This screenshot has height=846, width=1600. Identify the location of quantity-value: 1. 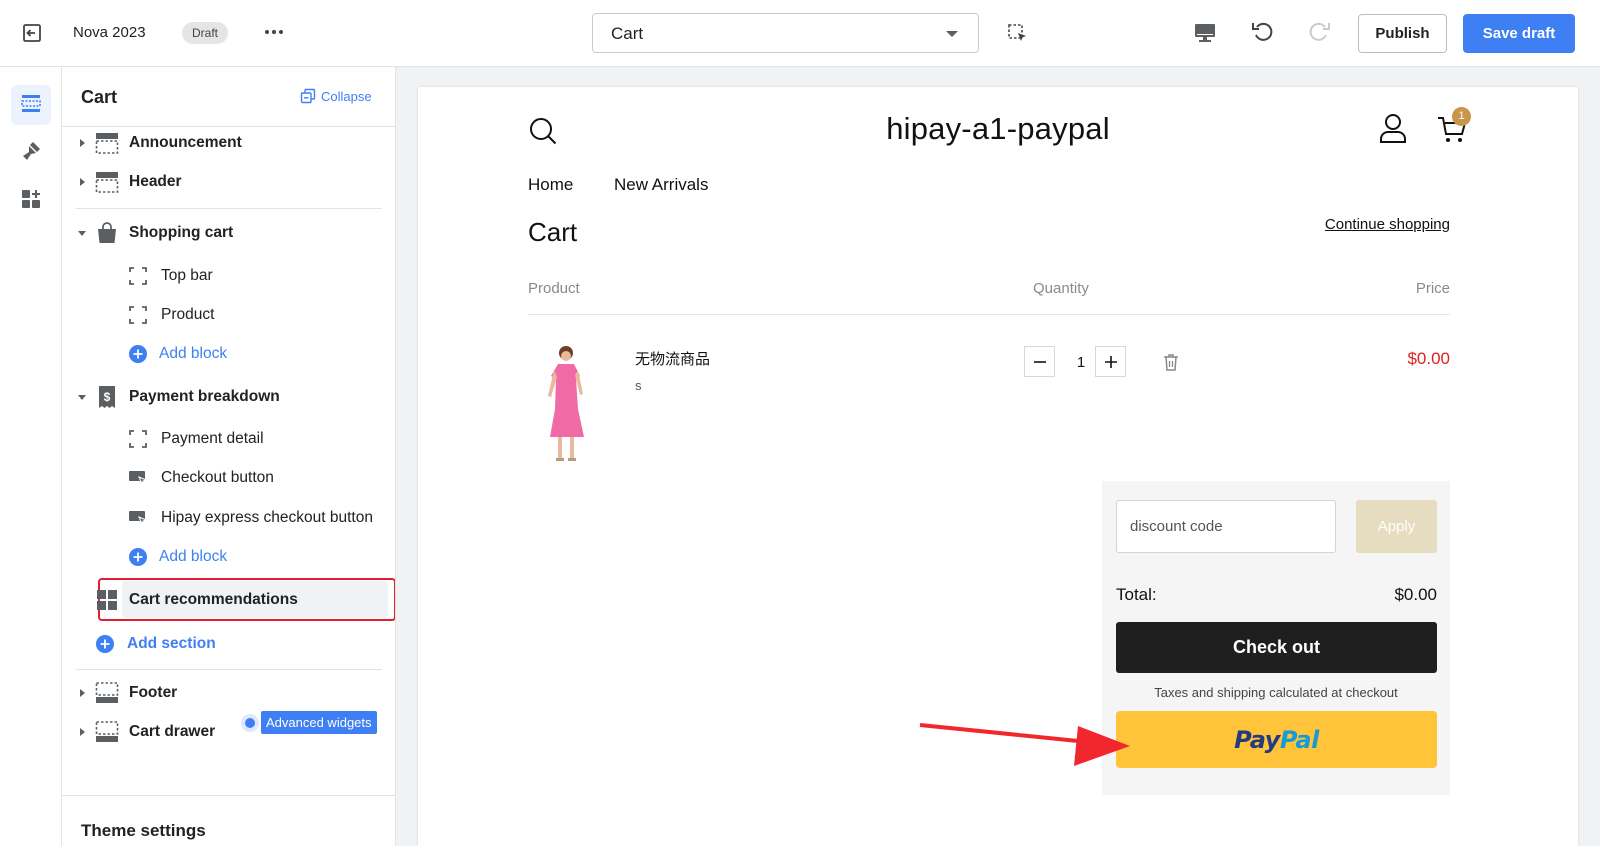
(1081, 362).